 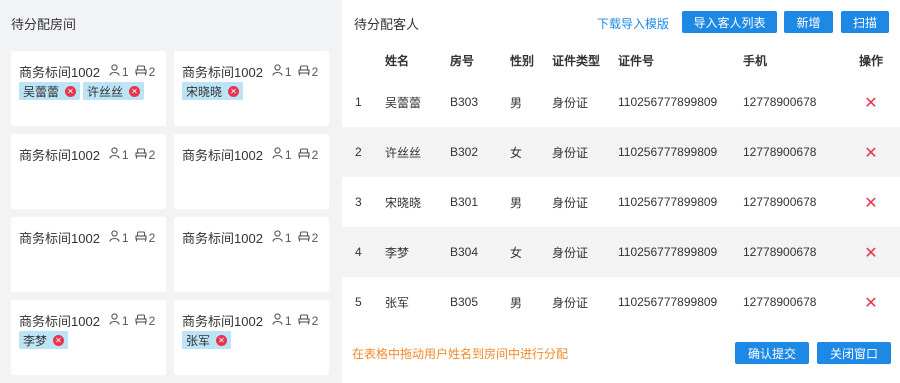 I want to click on room-card: 商务标间1002 1 2 吴蕾蕾 ✕ 许丝丝 ✕, so click(x=88, y=88).